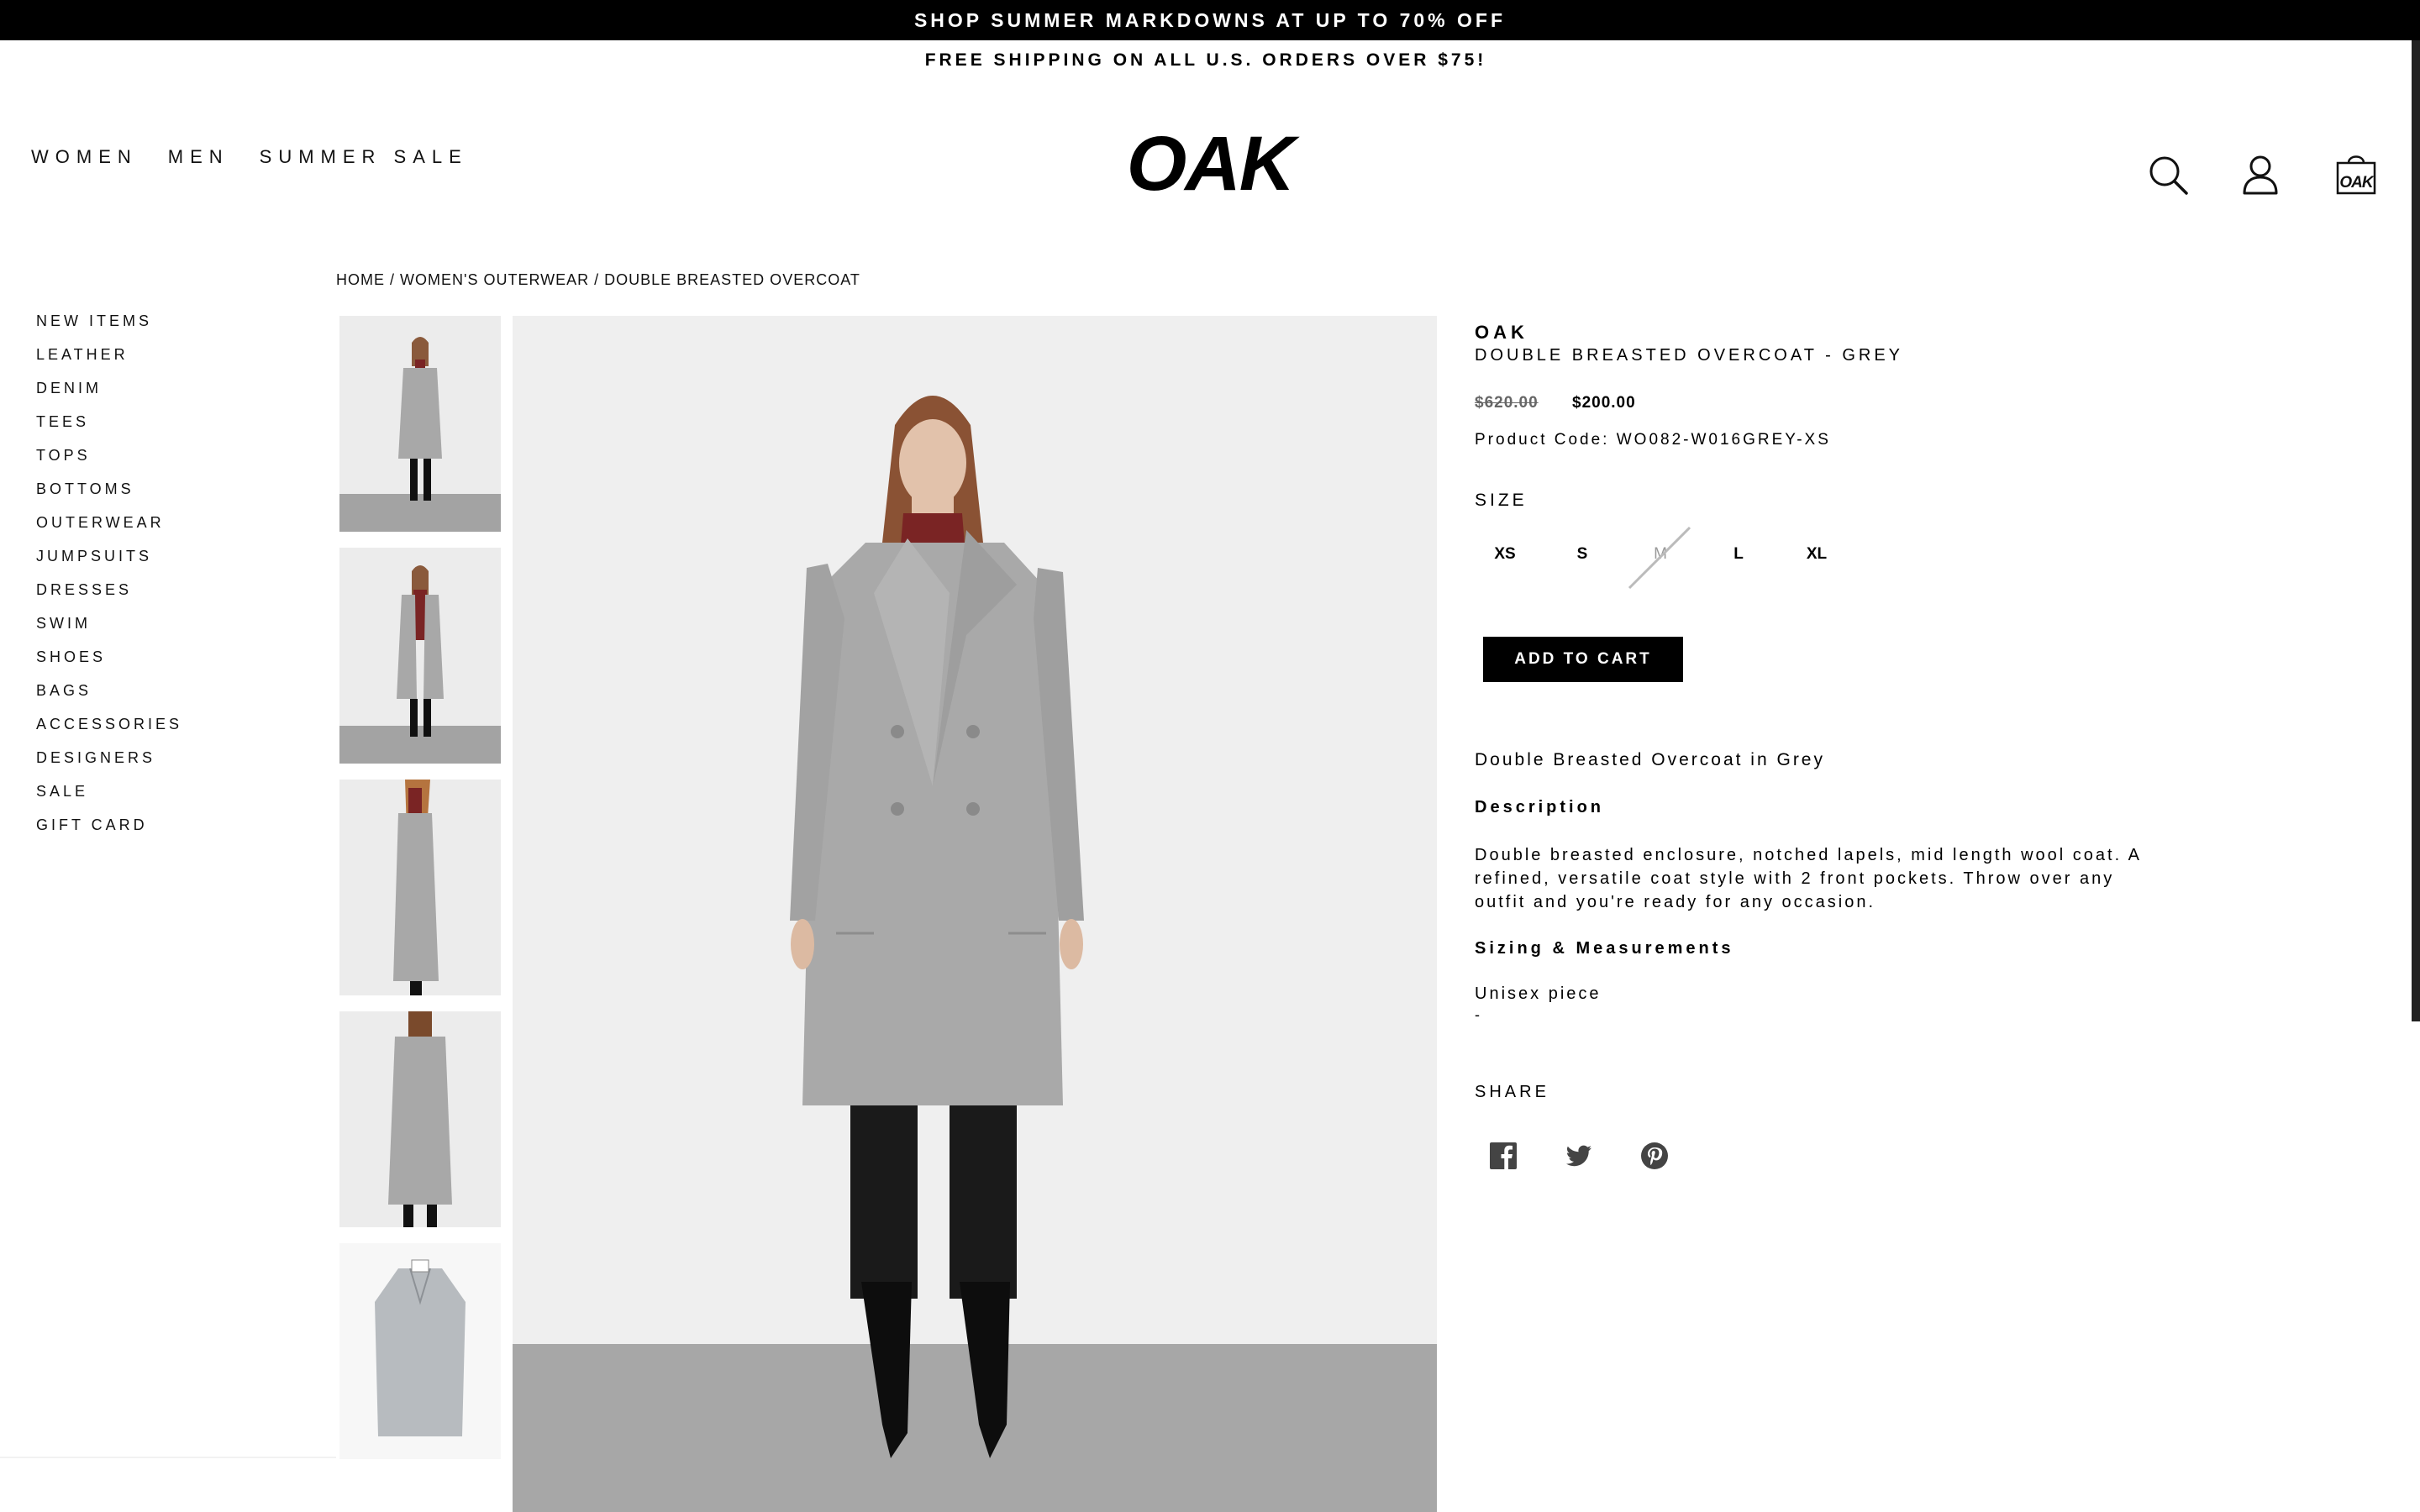 The width and height of the screenshot is (2420, 1512). Describe the element at coordinates (732, 279) in the screenshot. I see `breadcrumb-current: DOUBLE BREASTED OVERCOAT` at that location.